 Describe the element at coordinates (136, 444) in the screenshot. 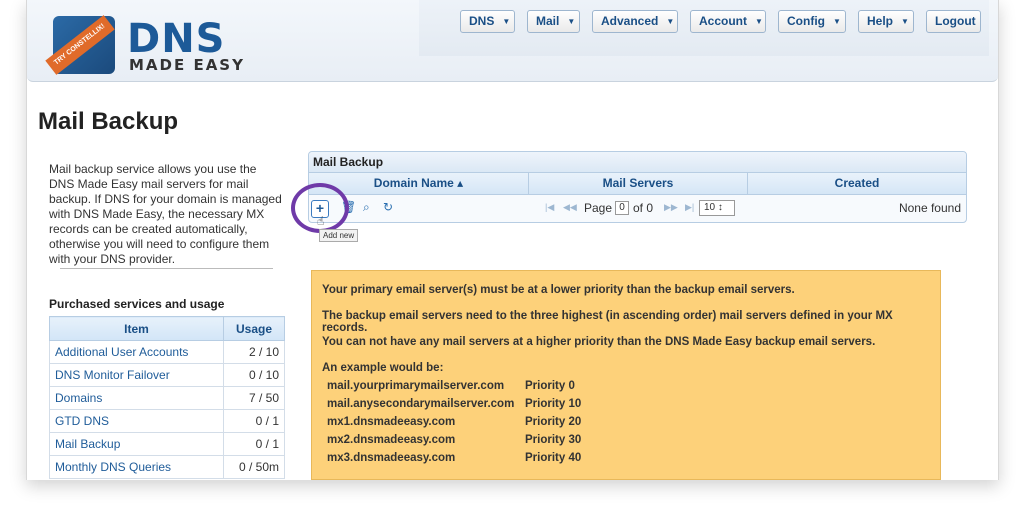

I see `usage-item-link: Mail Backup` at that location.